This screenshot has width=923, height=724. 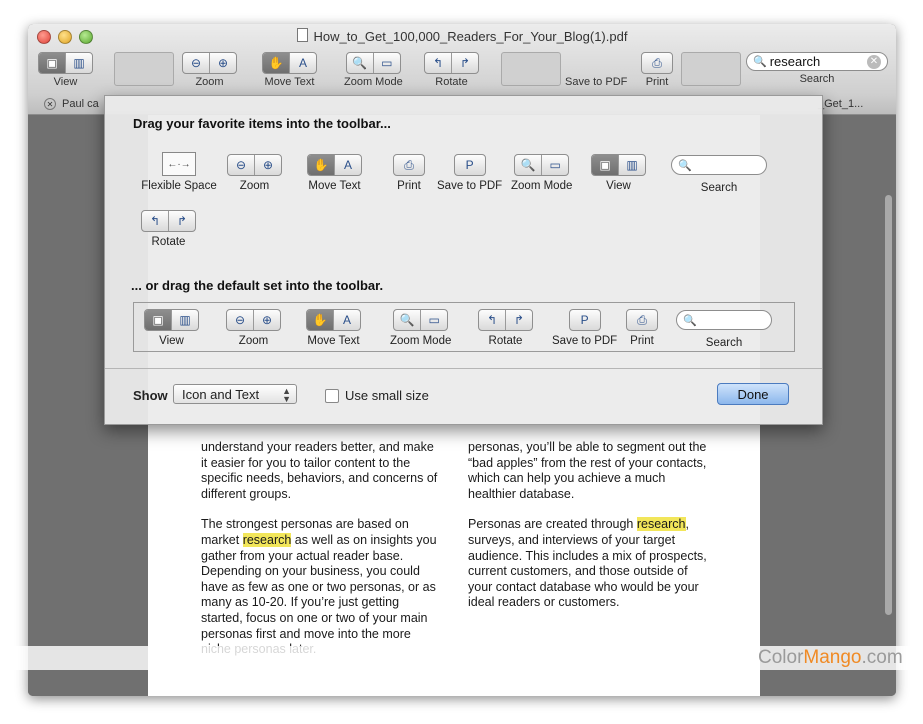 I want to click on toolbar-search: 🔍 research ✕ Search, so click(x=817, y=68).